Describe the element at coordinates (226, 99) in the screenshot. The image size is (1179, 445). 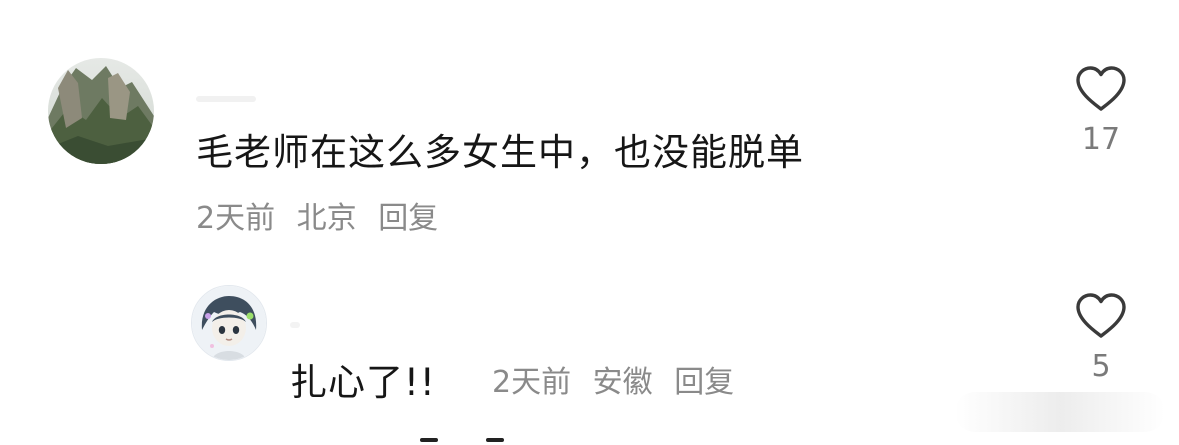
I see `username-placeholder` at that location.